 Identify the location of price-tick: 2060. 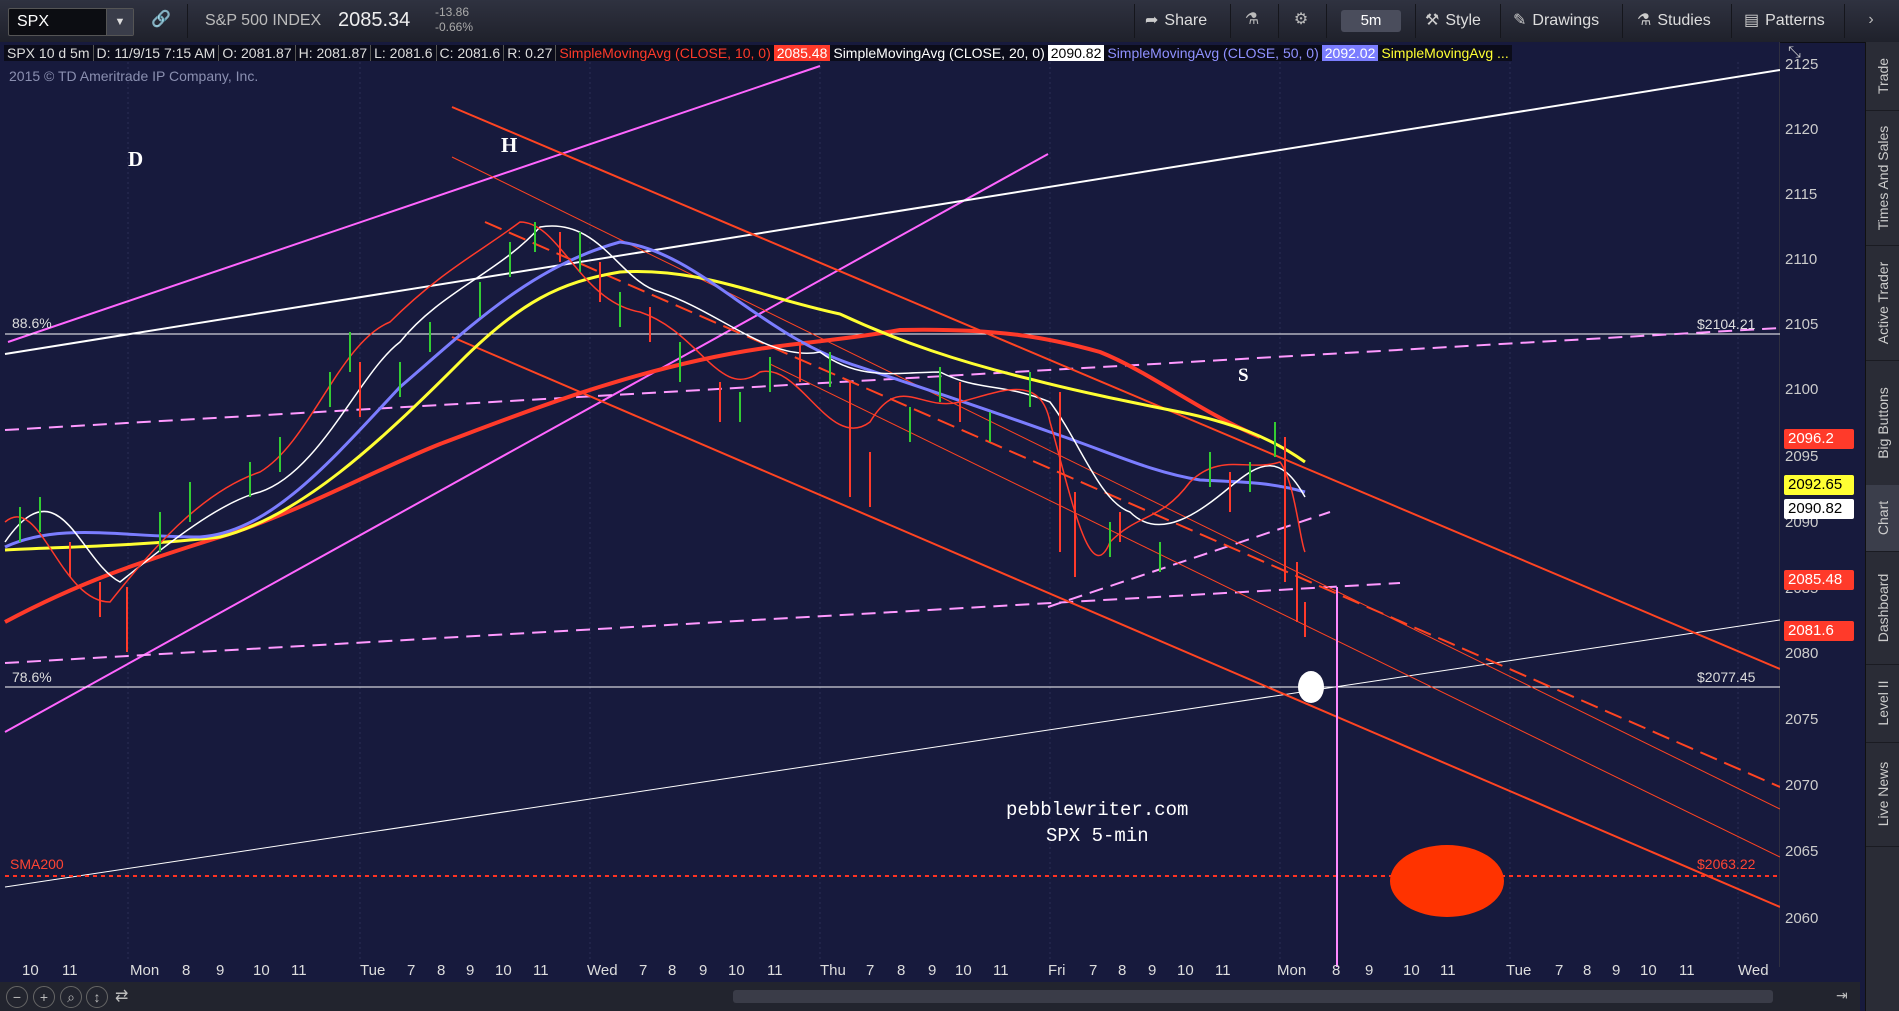
(1802, 918).